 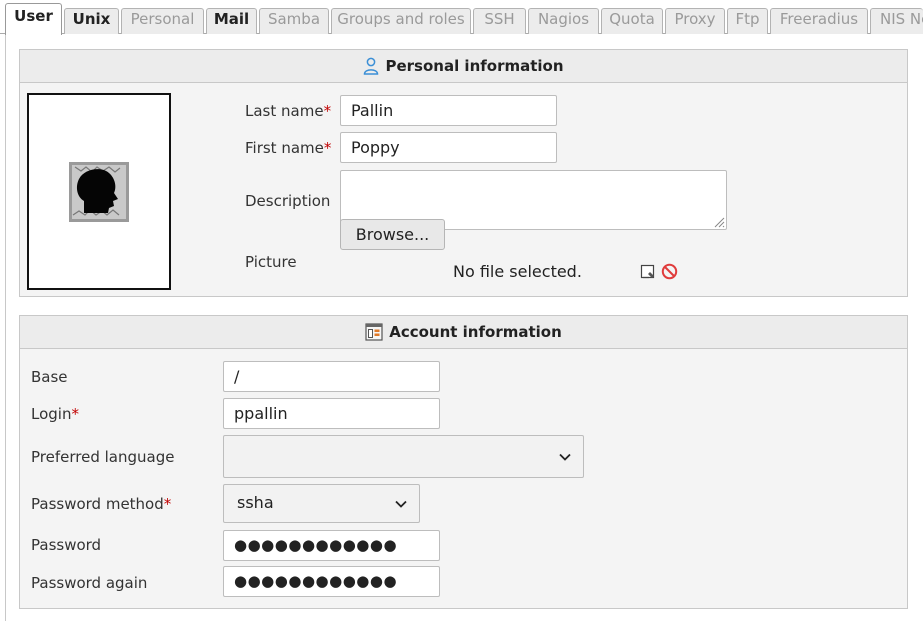 What do you see at coordinates (103, 457) in the screenshot?
I see `preferred-language-label: Preferred language` at bounding box center [103, 457].